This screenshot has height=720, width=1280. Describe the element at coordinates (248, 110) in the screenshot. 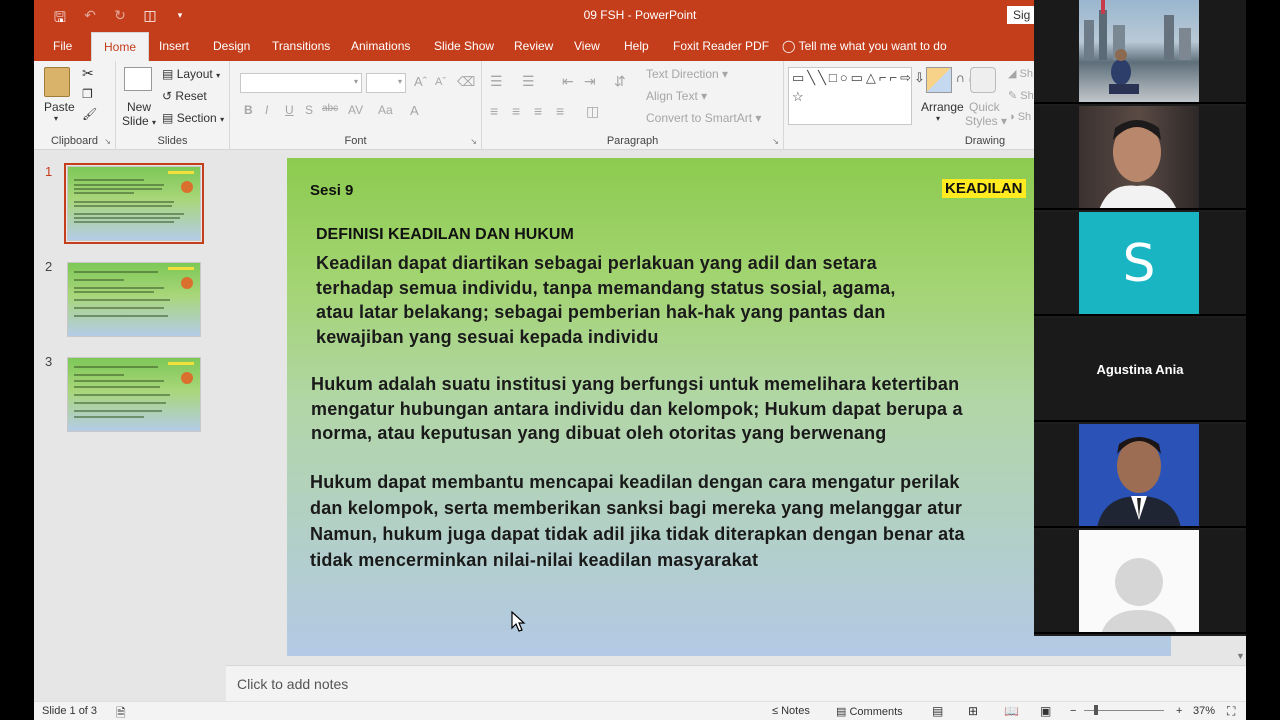

I see `bold-button: B` at that location.